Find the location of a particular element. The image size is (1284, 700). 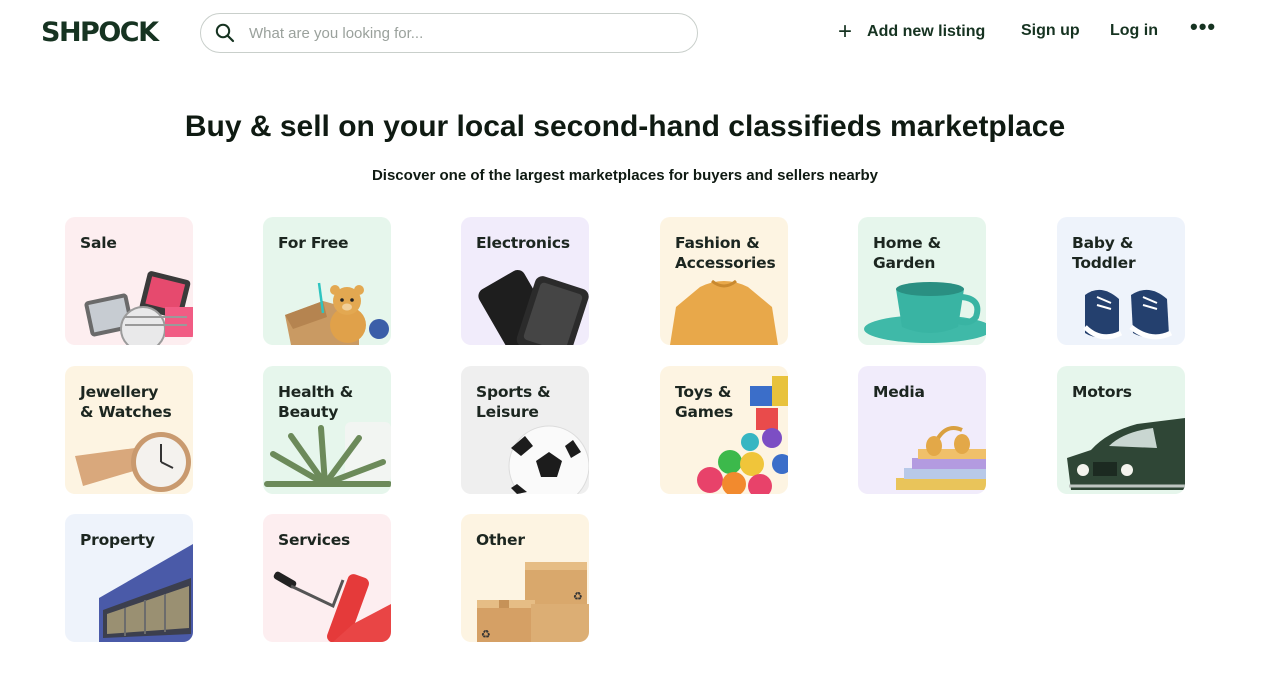

log-in-link: Log in is located at coordinates (1134, 31).